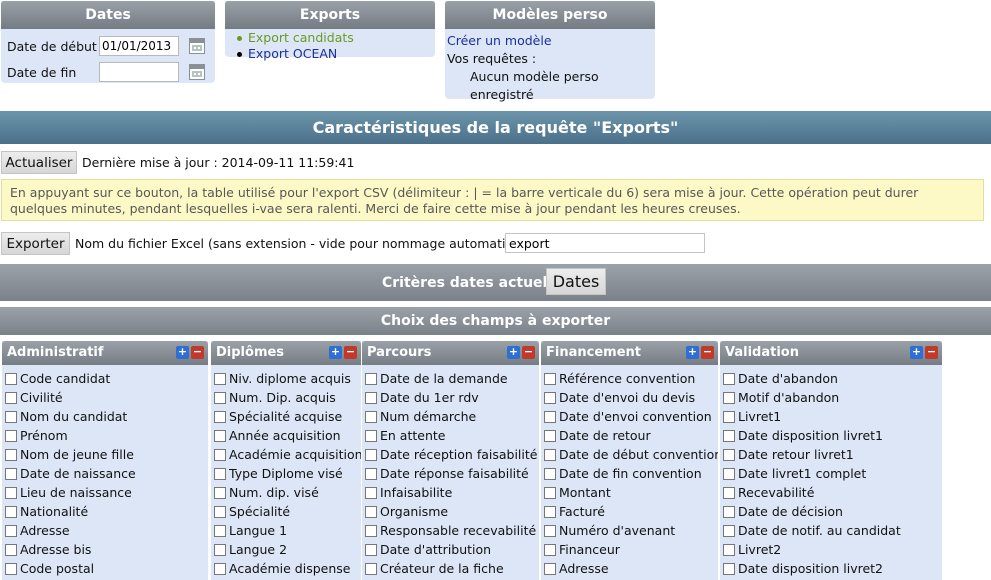 This screenshot has height=580, width=991. Describe the element at coordinates (832, 454) in the screenshot. I see `field-option: Date retour livret1` at that location.